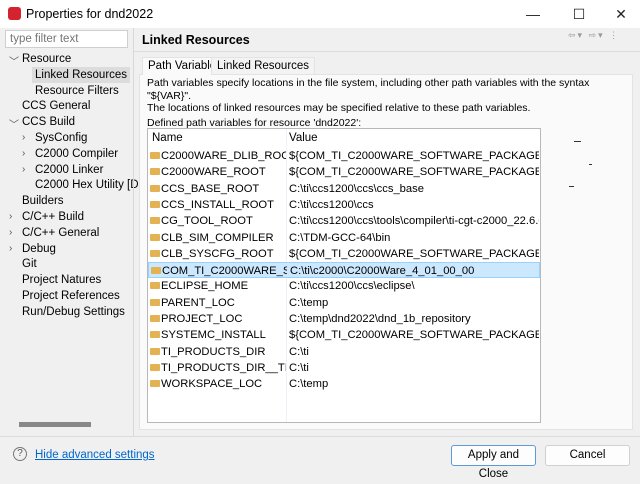  I want to click on table-row: CLB_SIM_COMPILER C:\TDM-GCC-64\bin, so click(344, 238).